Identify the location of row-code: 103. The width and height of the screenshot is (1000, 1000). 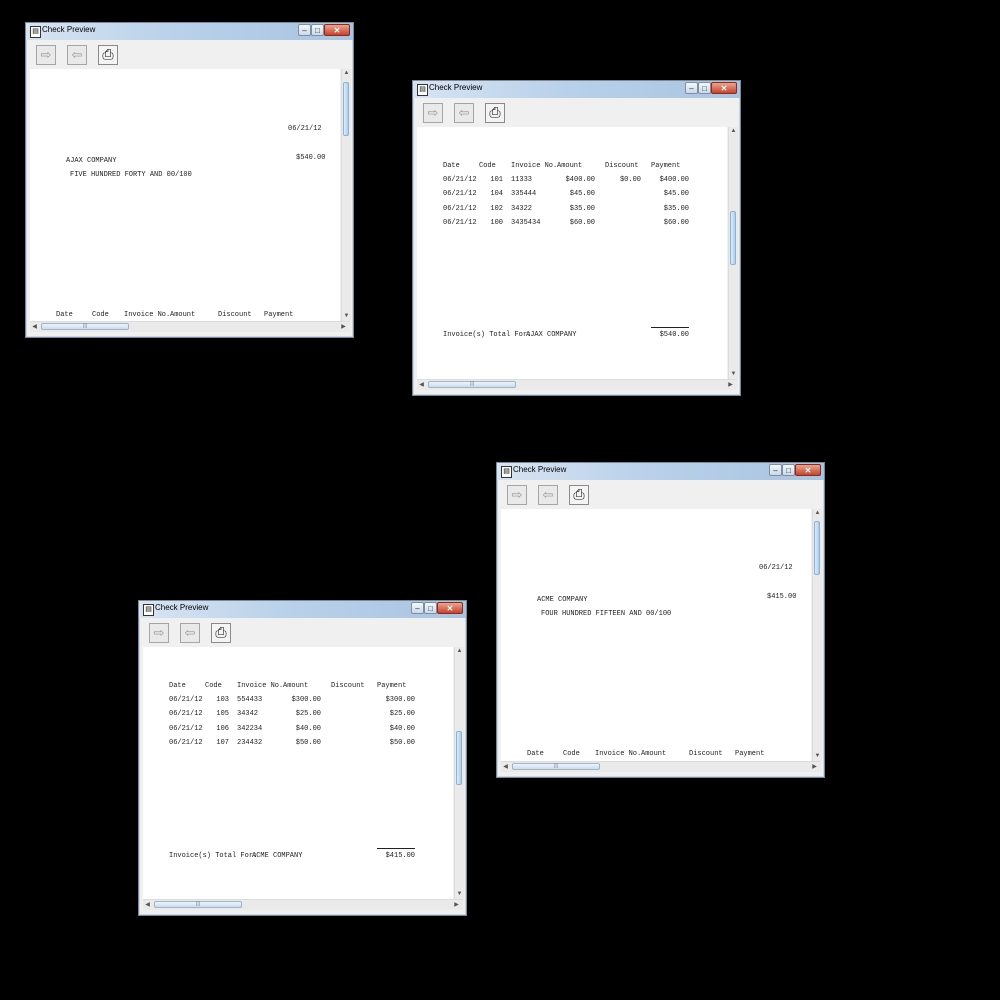
(222, 700).